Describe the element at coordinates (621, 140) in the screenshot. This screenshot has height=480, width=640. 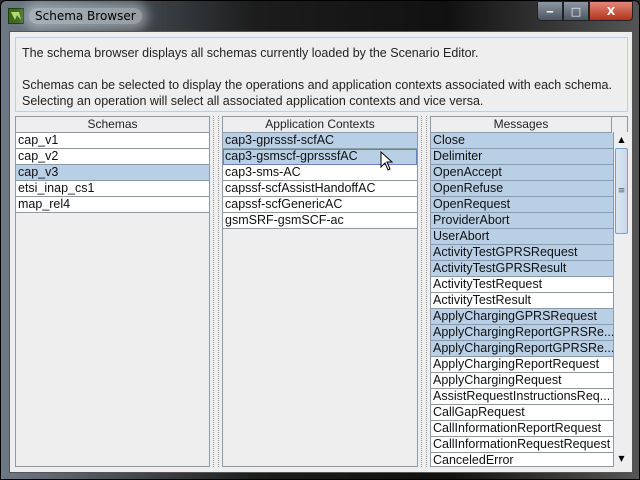
I see `scroll-up-icon: ▲` at that location.